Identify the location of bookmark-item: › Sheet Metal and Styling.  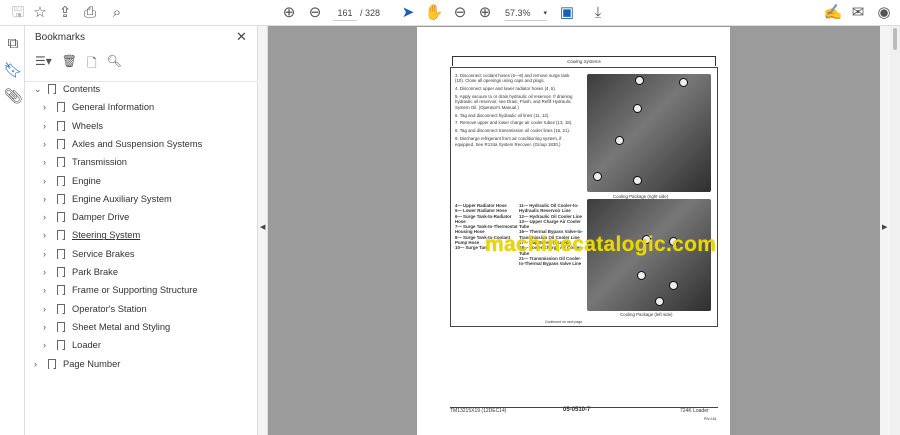
(106, 327).